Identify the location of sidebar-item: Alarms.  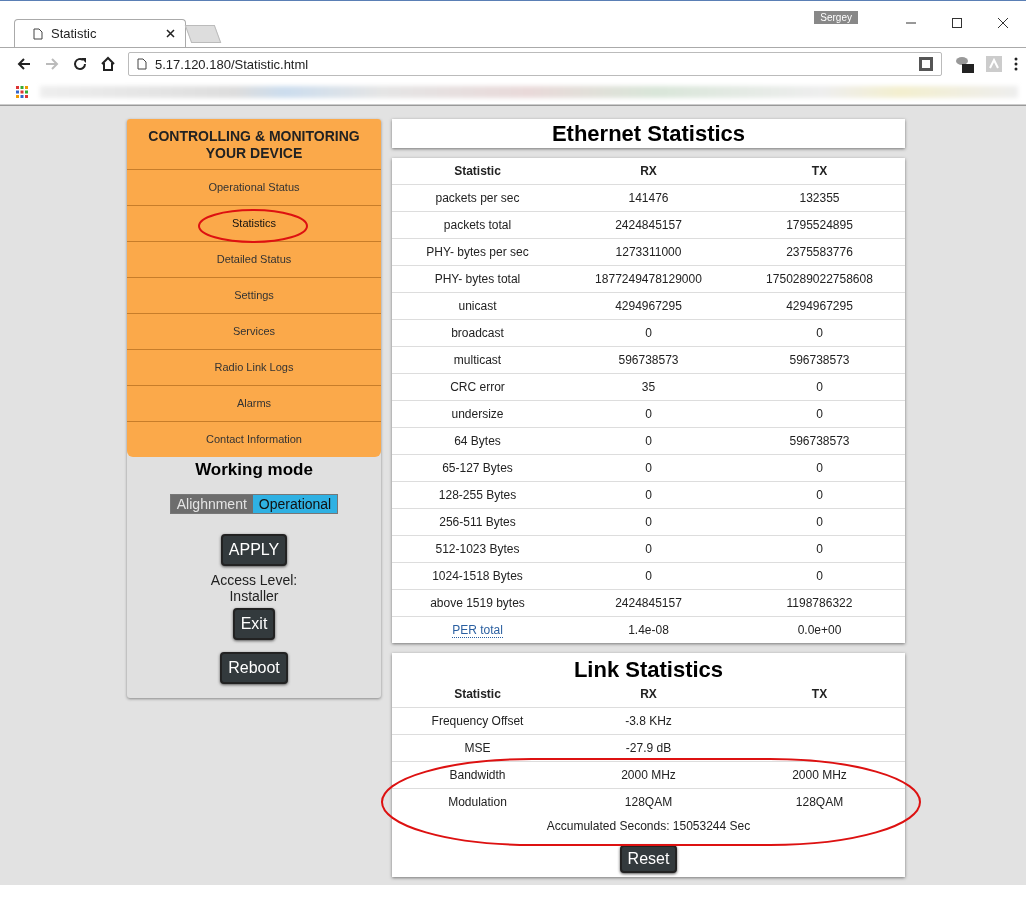
(254, 404).